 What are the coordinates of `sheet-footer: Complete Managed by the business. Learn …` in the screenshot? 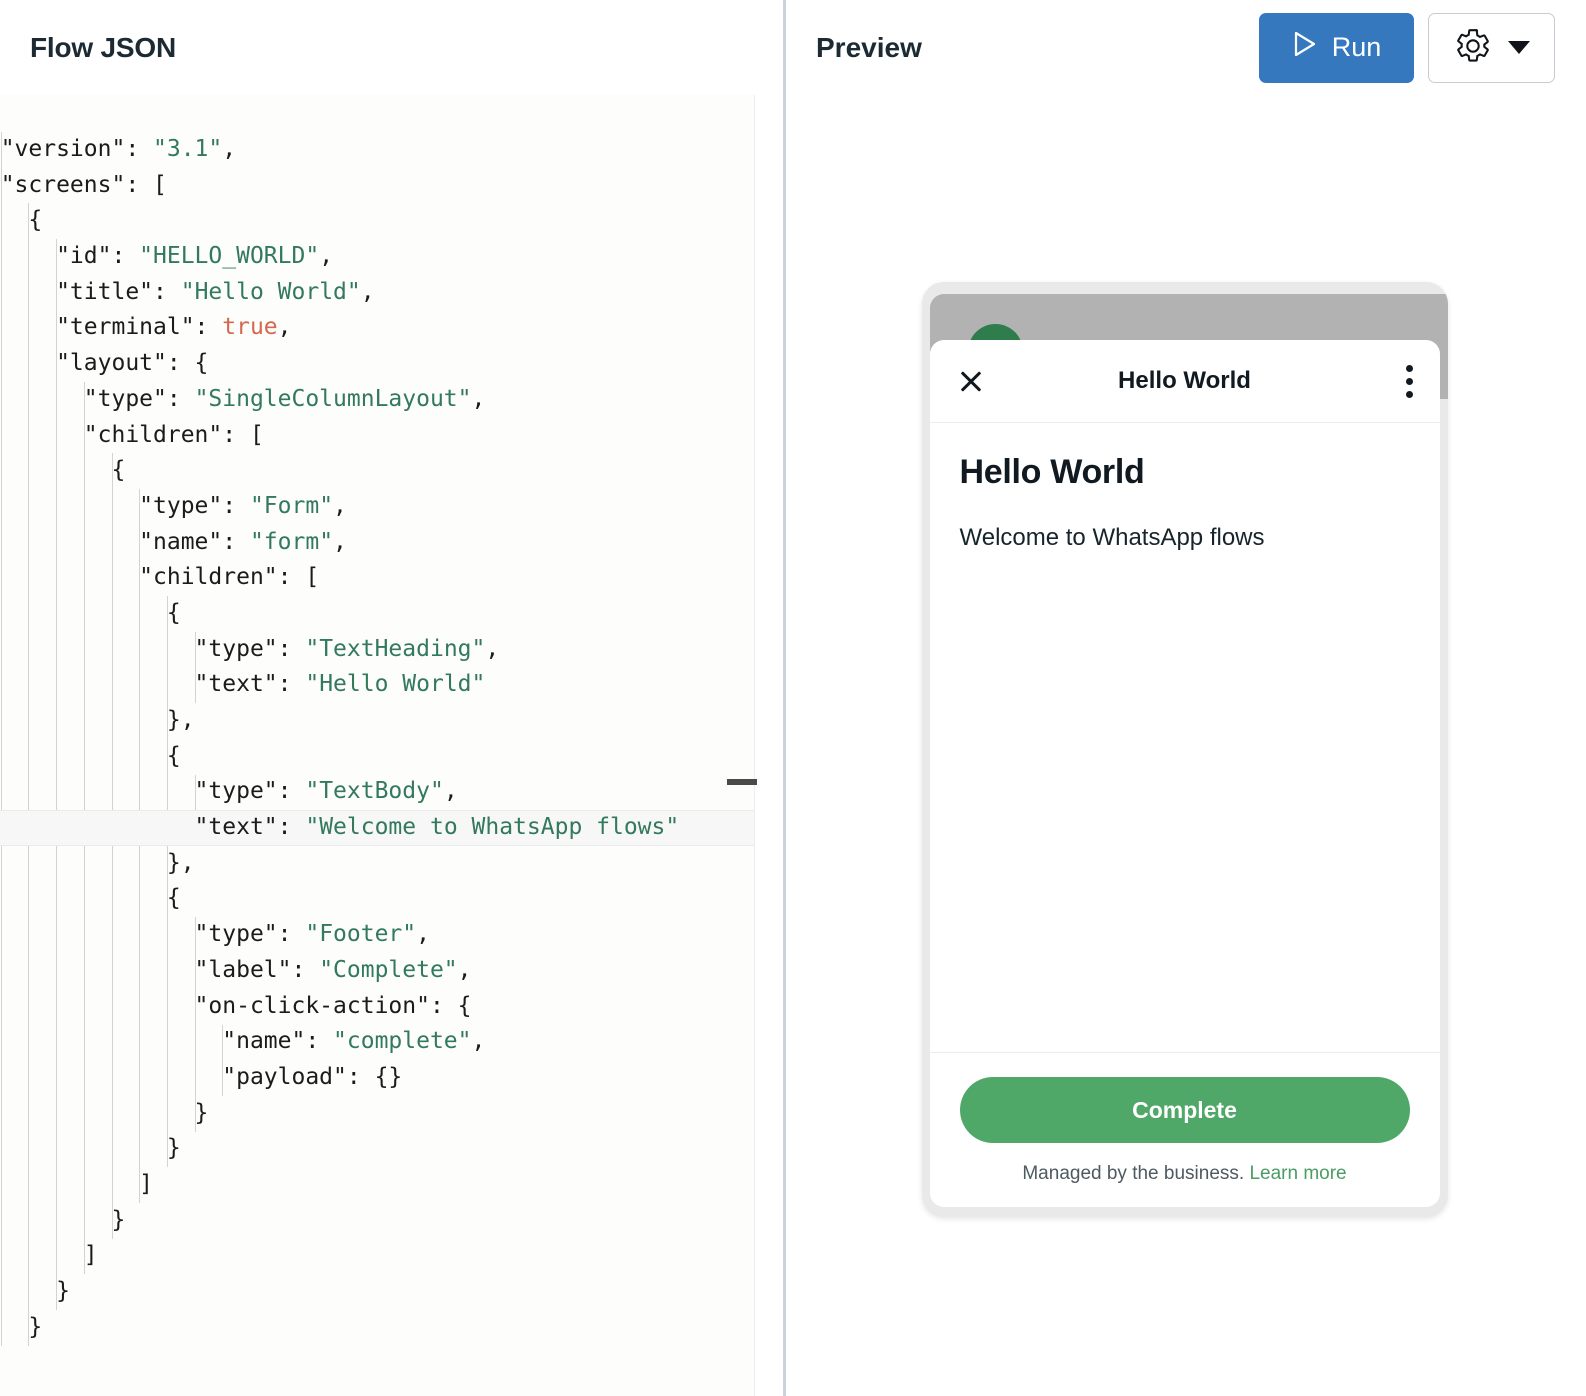 It's located at (1184, 1129).